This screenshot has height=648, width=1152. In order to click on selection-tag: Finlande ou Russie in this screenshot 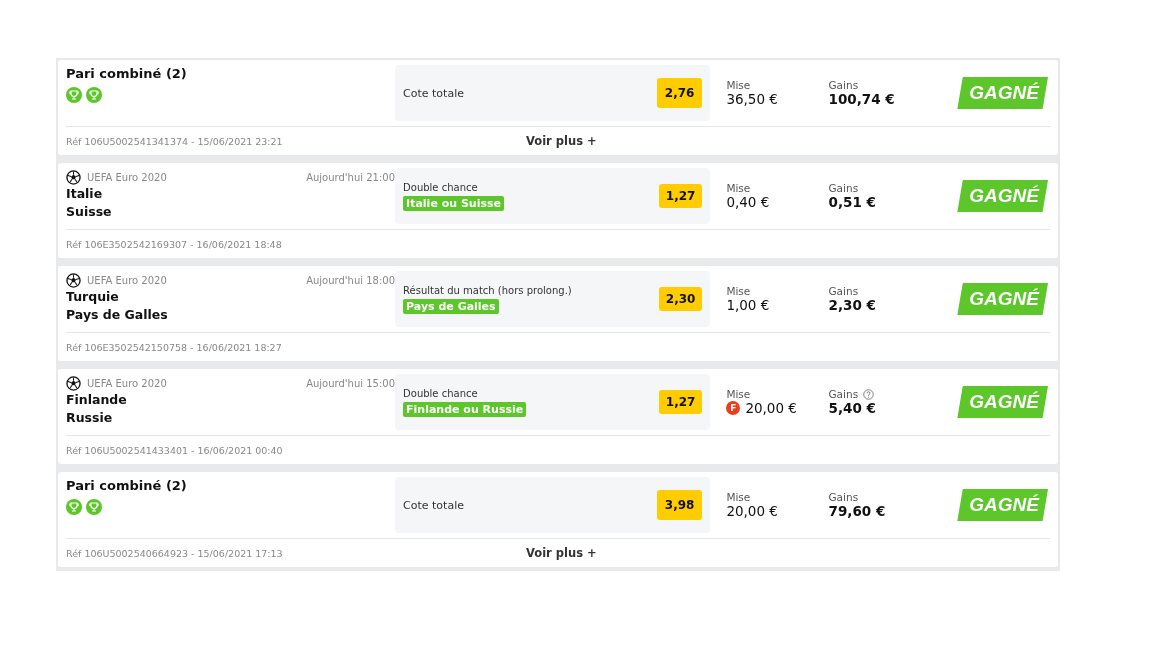, I will do `click(465, 409)`.